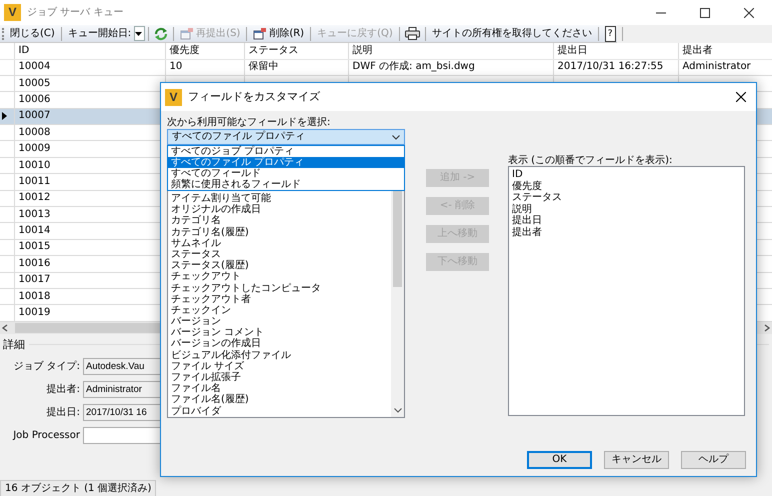 The image size is (772, 496). What do you see at coordinates (591, 161) in the screenshot?
I see `field-label: 表示 (この順番でフィールドを表示):` at bounding box center [591, 161].